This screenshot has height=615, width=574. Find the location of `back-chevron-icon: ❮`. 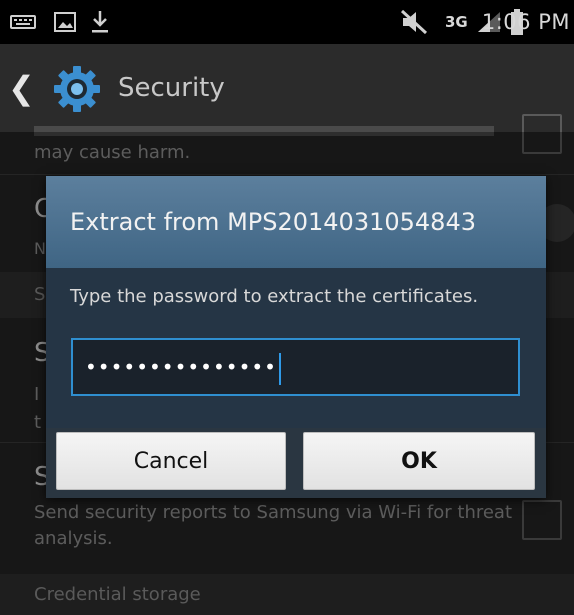

back-chevron-icon: ❮ is located at coordinates (21, 88).